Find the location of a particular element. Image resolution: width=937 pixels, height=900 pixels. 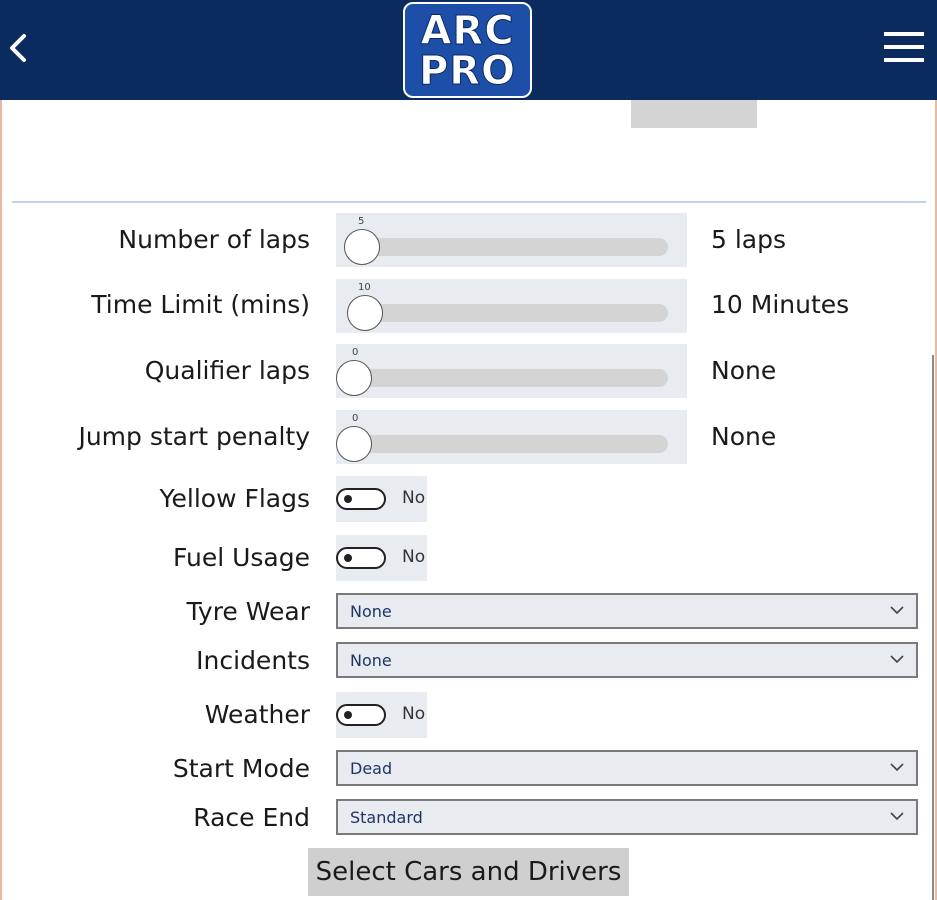

jump-start-slider-tick: 0 is located at coordinates (355, 418).